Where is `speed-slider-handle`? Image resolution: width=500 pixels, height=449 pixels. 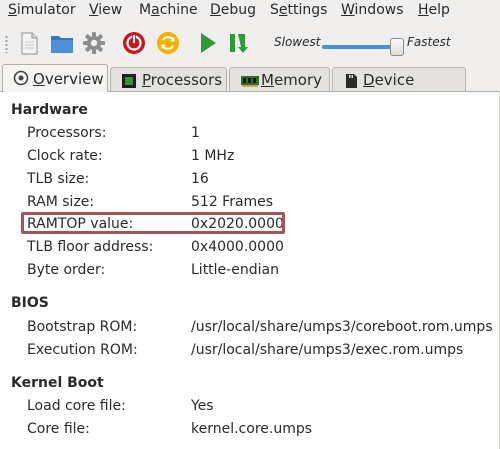 speed-slider-handle is located at coordinates (397, 47).